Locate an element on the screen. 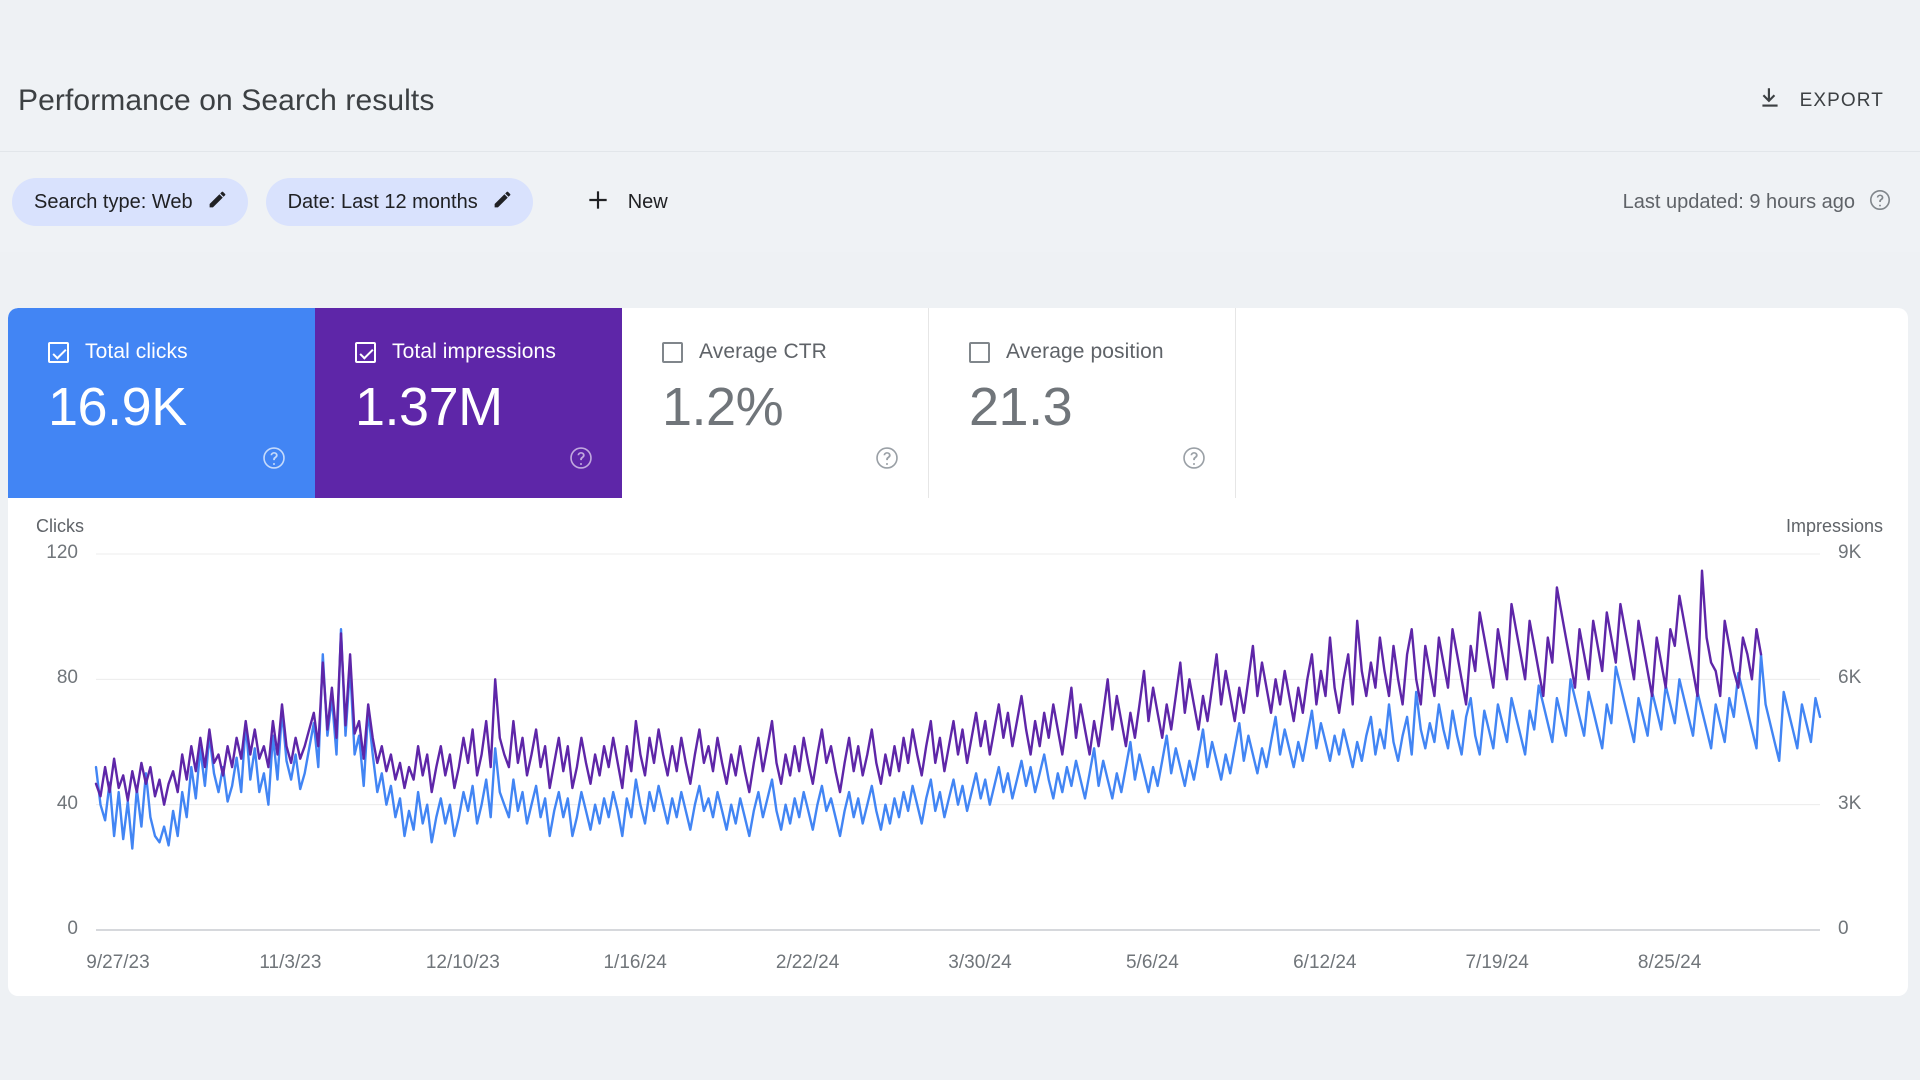  y-tick-right: 3K is located at coordinates (1850, 803).